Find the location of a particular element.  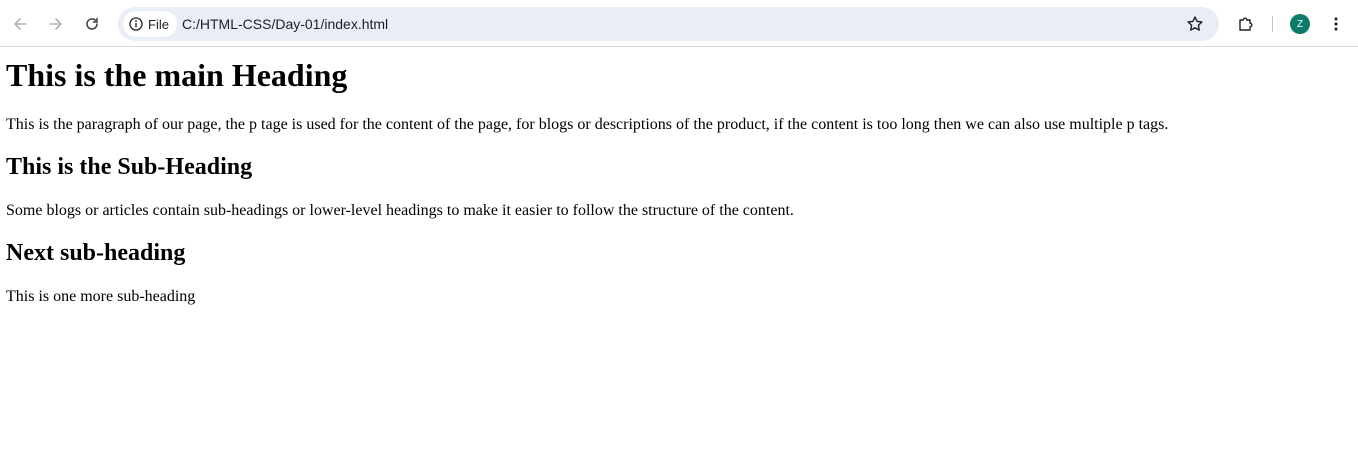

address-bar: File C:/HTML-CSS/Day-01/index.html is located at coordinates (668, 24).